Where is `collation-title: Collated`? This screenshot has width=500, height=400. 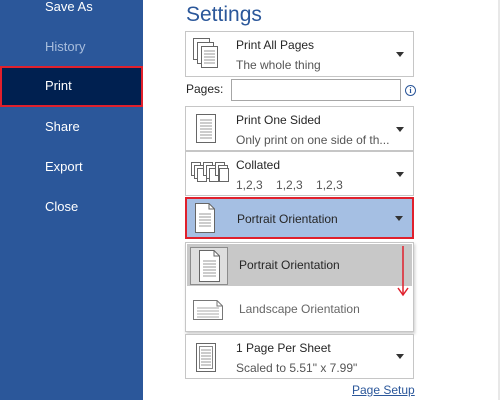 collation-title: Collated is located at coordinates (258, 165).